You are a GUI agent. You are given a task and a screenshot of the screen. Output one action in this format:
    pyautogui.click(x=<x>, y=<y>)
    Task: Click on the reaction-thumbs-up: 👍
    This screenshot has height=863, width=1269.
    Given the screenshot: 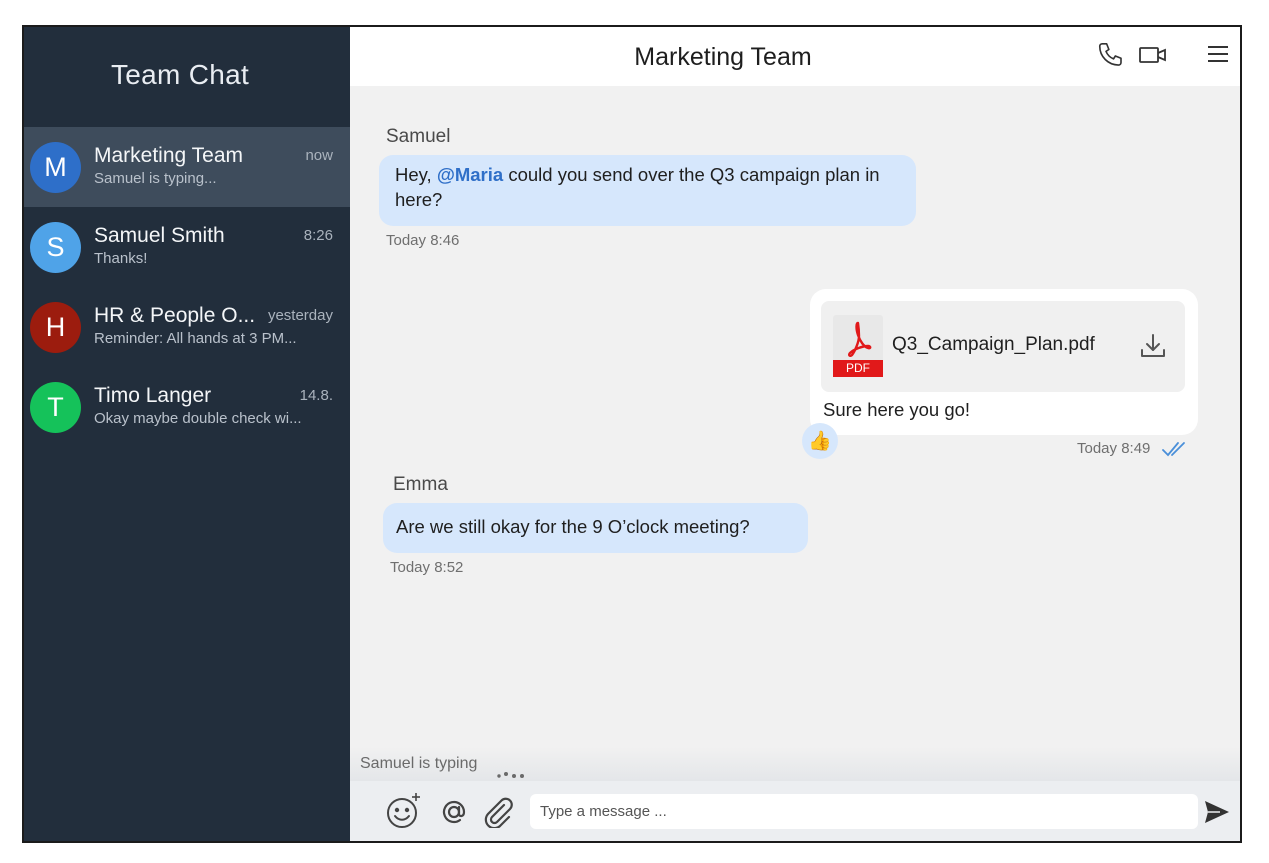 What is the action you would take?
    pyautogui.click(x=820, y=441)
    